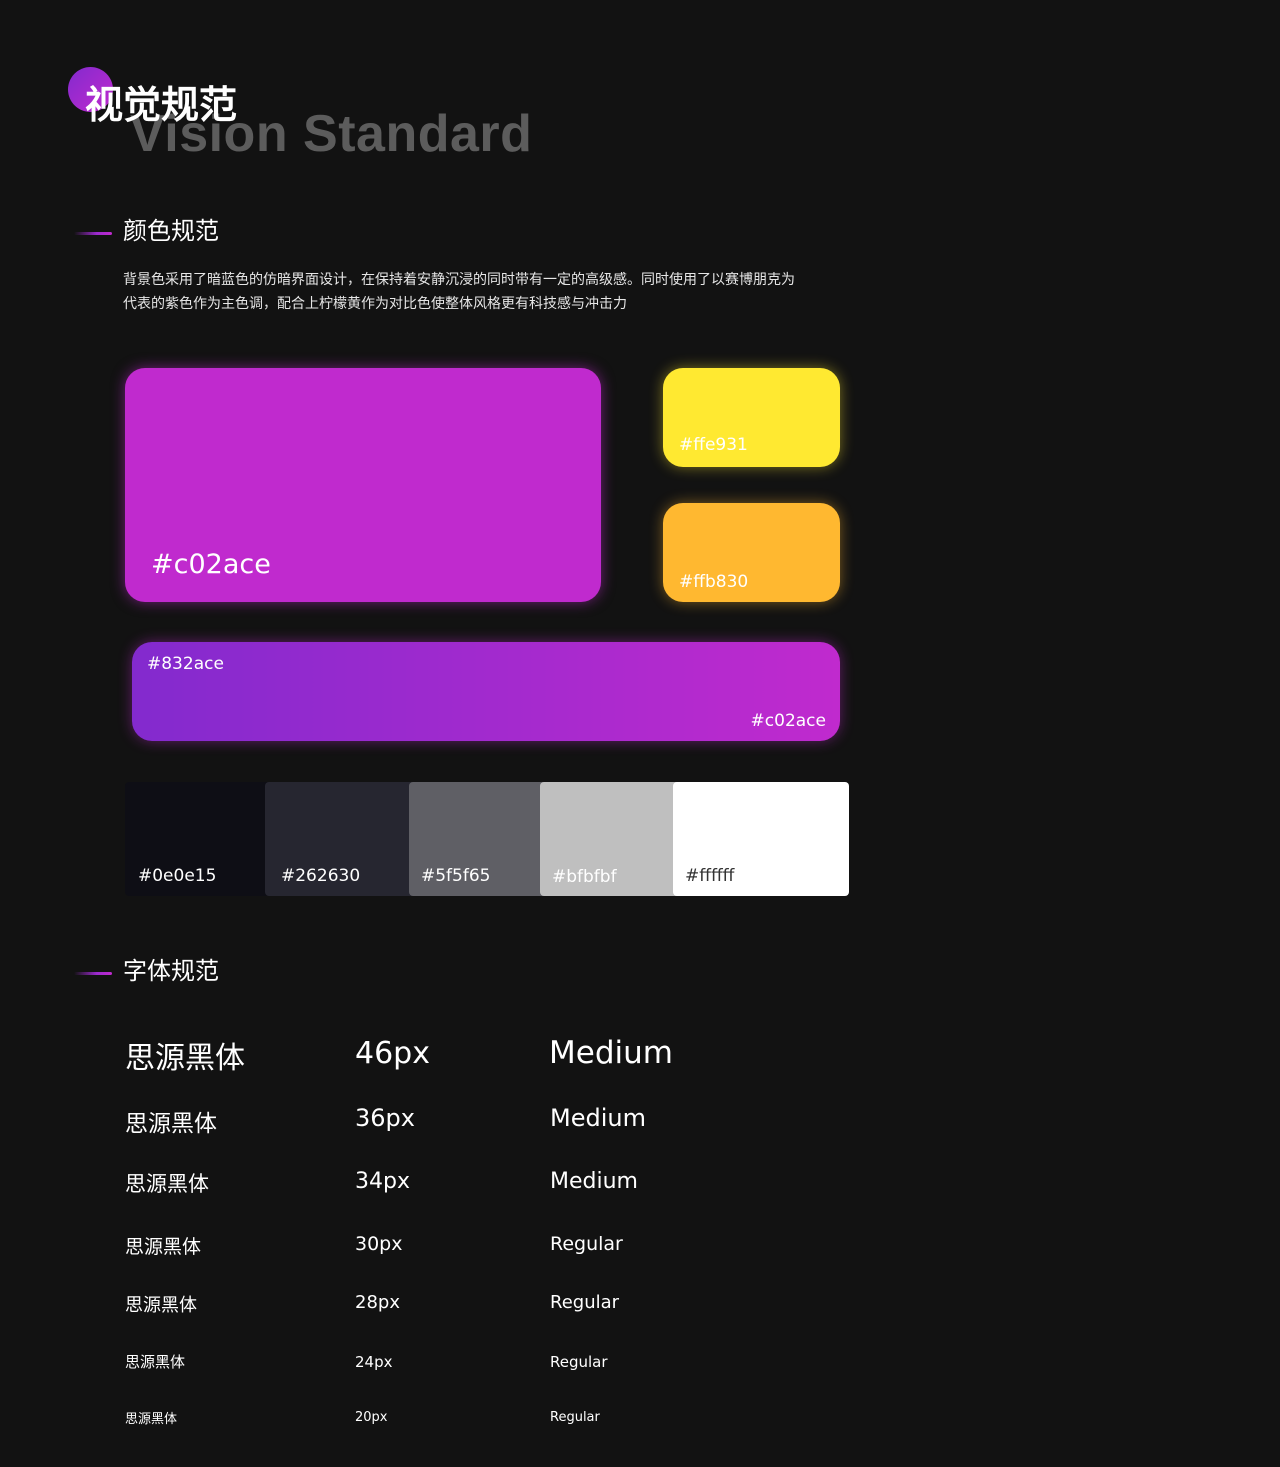 The height and width of the screenshot is (1467, 1280). What do you see at coordinates (714, 582) in the screenshot?
I see `swatch-orange-label: #ffb830` at bounding box center [714, 582].